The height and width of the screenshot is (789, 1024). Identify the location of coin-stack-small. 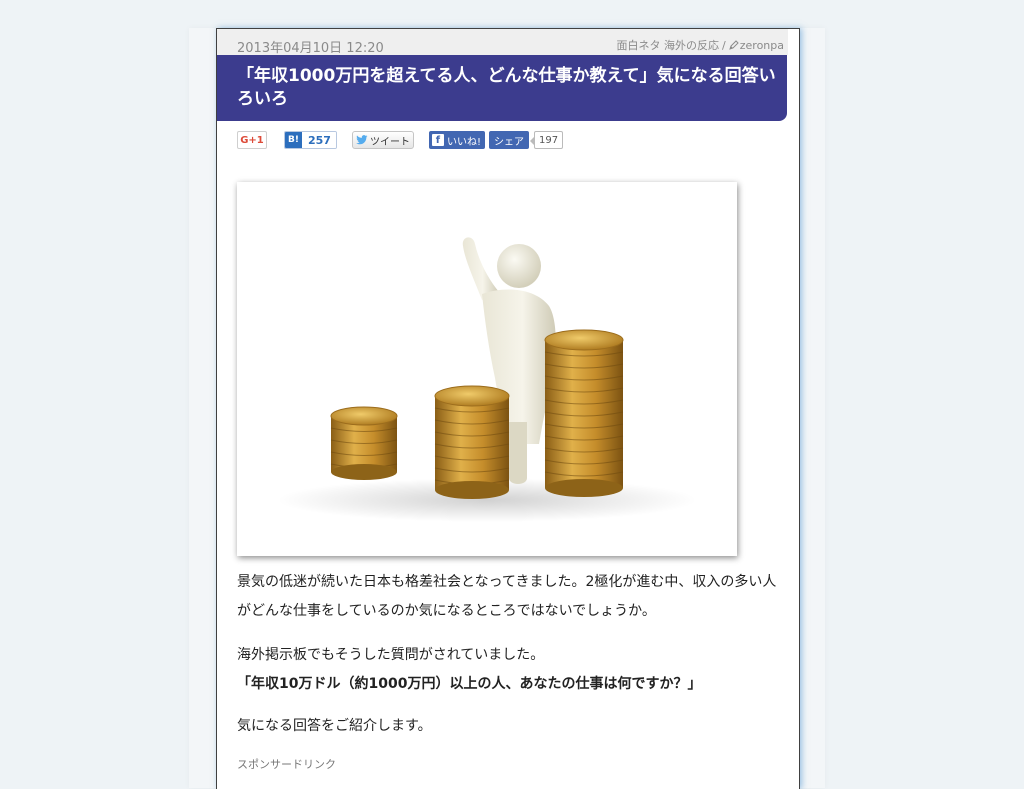
(364, 443).